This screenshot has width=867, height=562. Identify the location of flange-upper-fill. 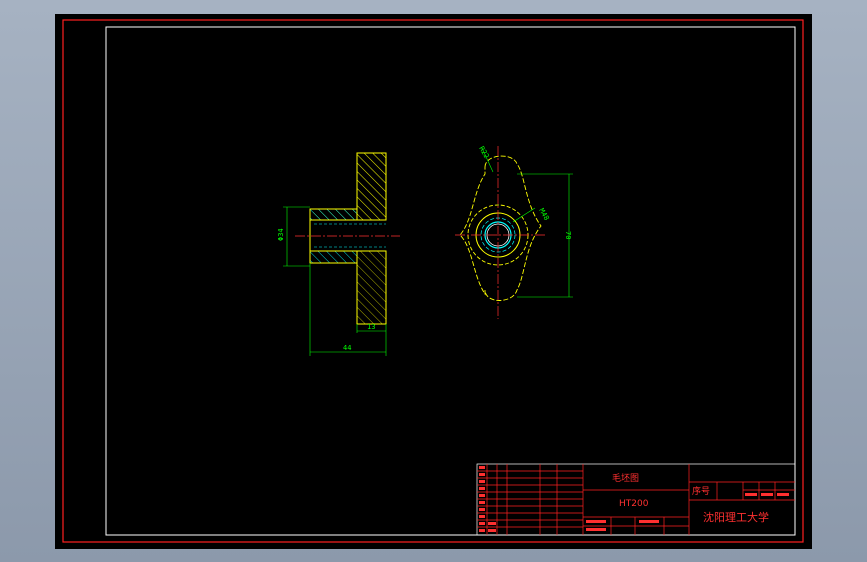
(371, 186).